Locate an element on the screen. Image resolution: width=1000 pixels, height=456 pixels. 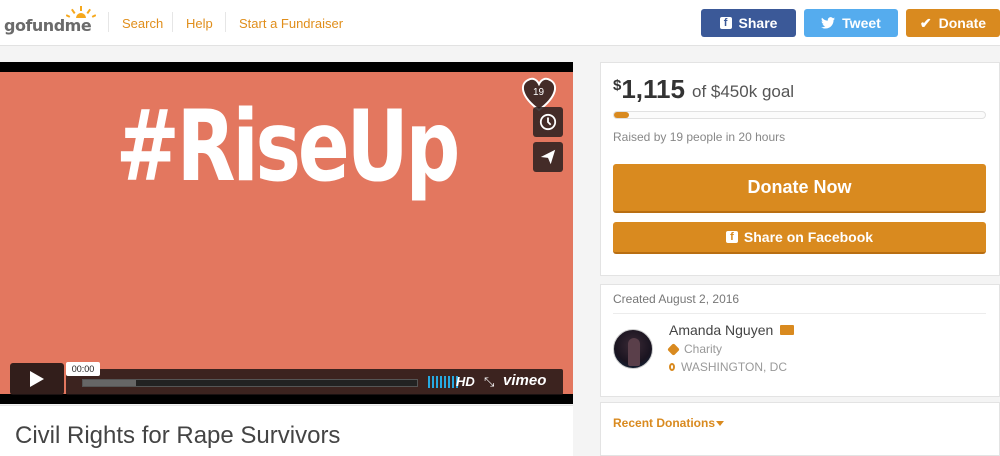
map-pin-icon is located at coordinates (672, 367).